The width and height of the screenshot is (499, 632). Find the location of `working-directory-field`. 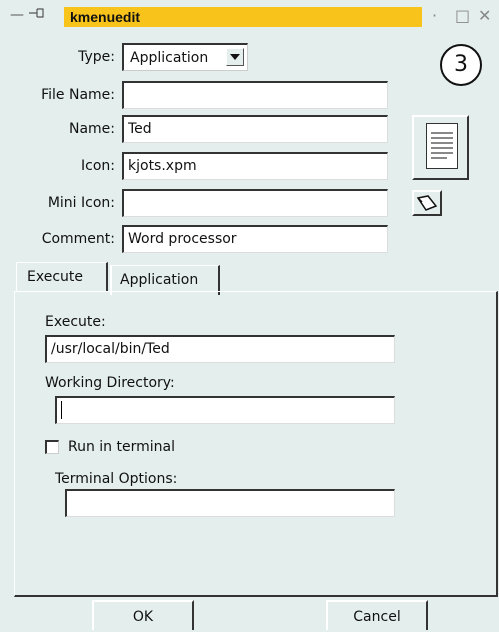

working-directory-field is located at coordinates (225, 410).